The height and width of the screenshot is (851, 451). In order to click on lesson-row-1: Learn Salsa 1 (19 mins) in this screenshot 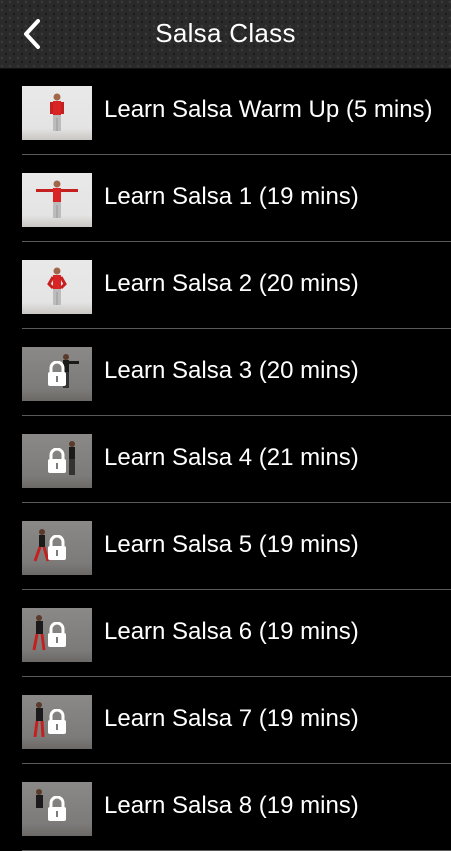, I will do `click(236, 198)`.